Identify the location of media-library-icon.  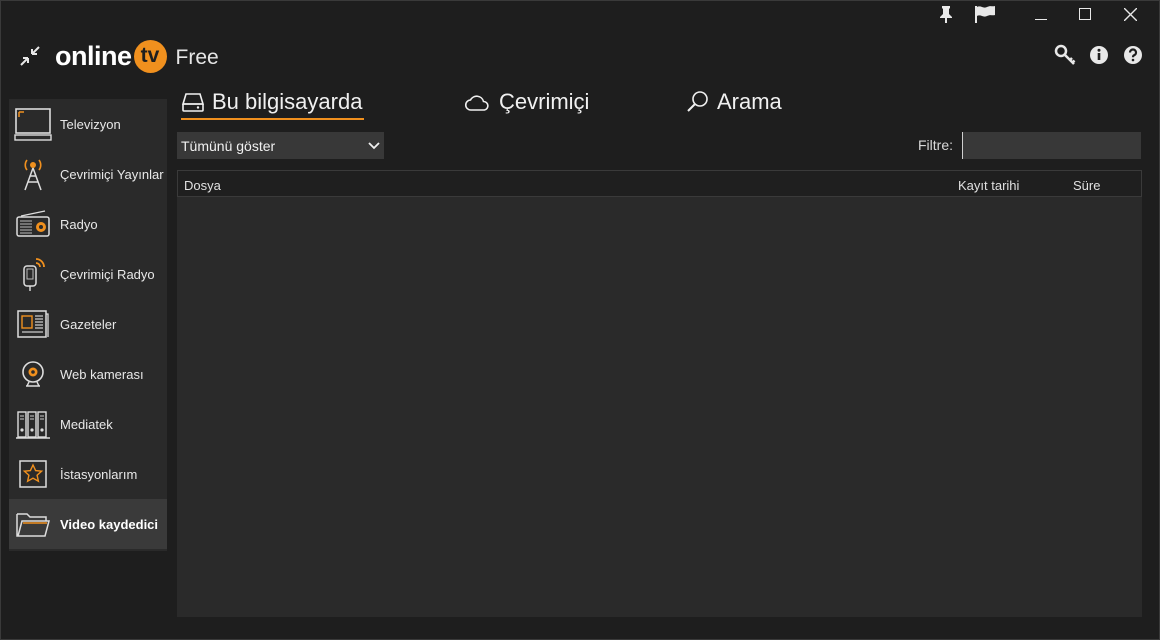
(33, 424).